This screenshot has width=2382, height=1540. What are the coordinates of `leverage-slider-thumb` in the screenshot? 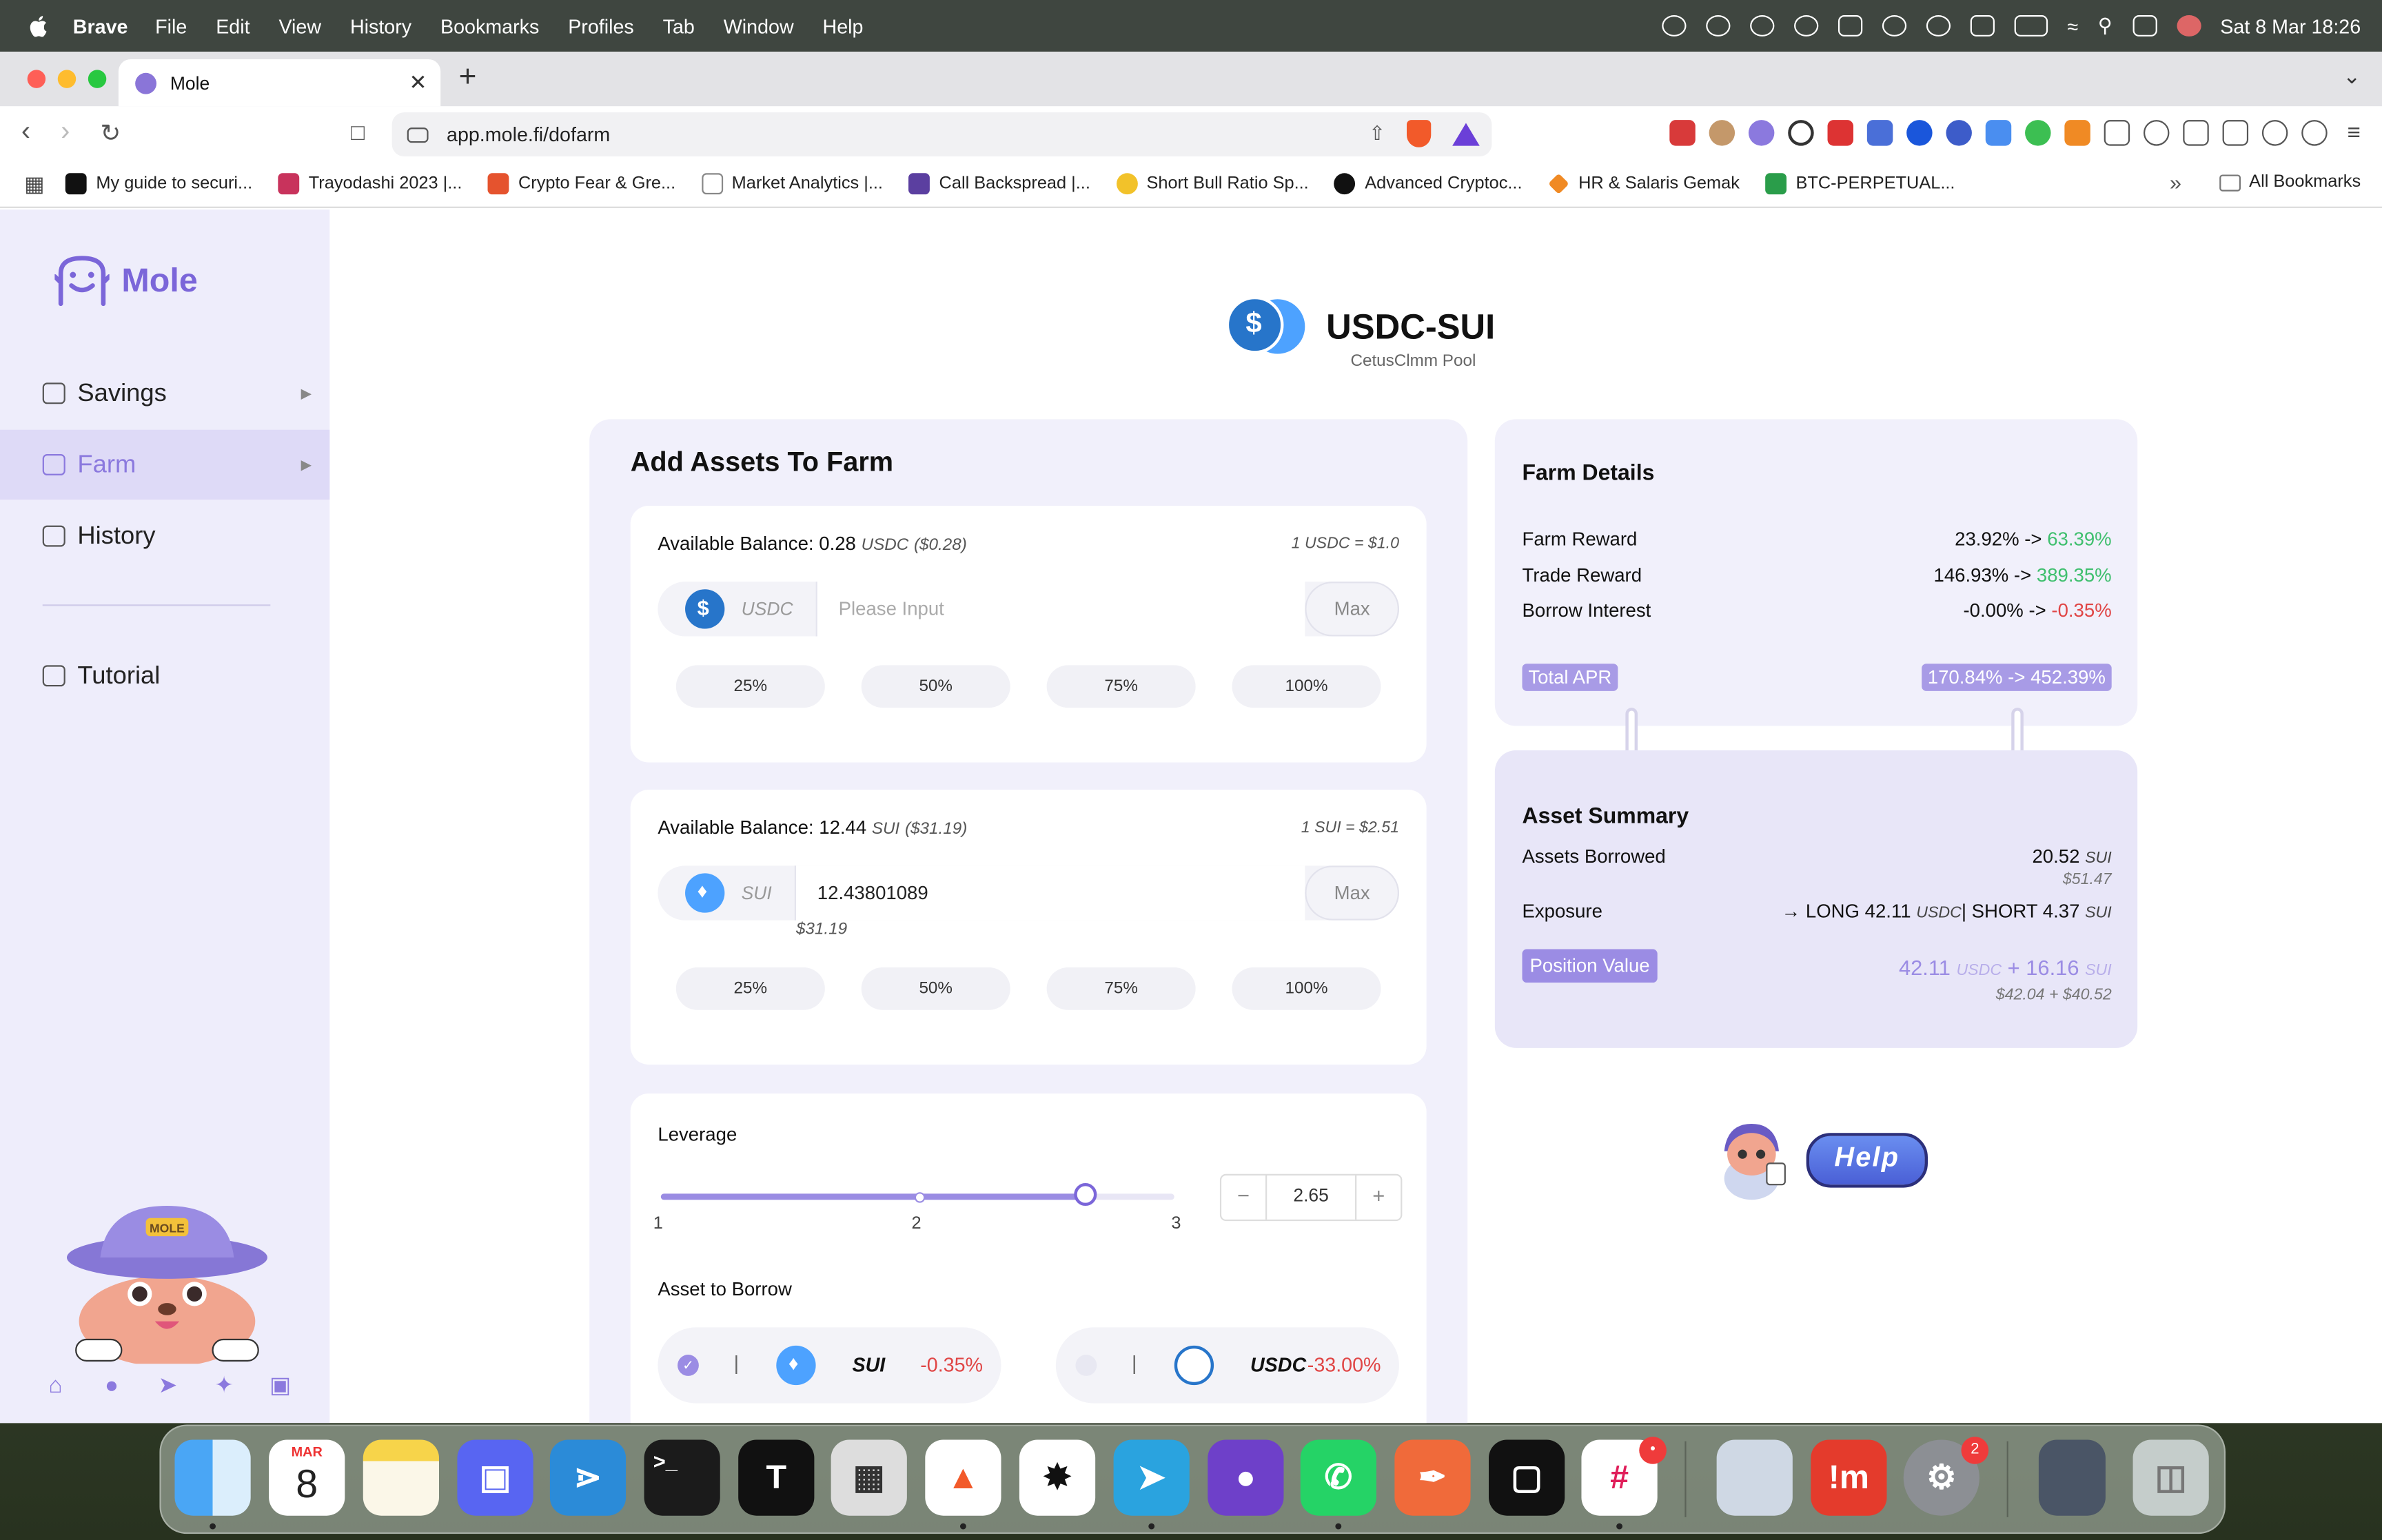 It's located at (1085, 1194).